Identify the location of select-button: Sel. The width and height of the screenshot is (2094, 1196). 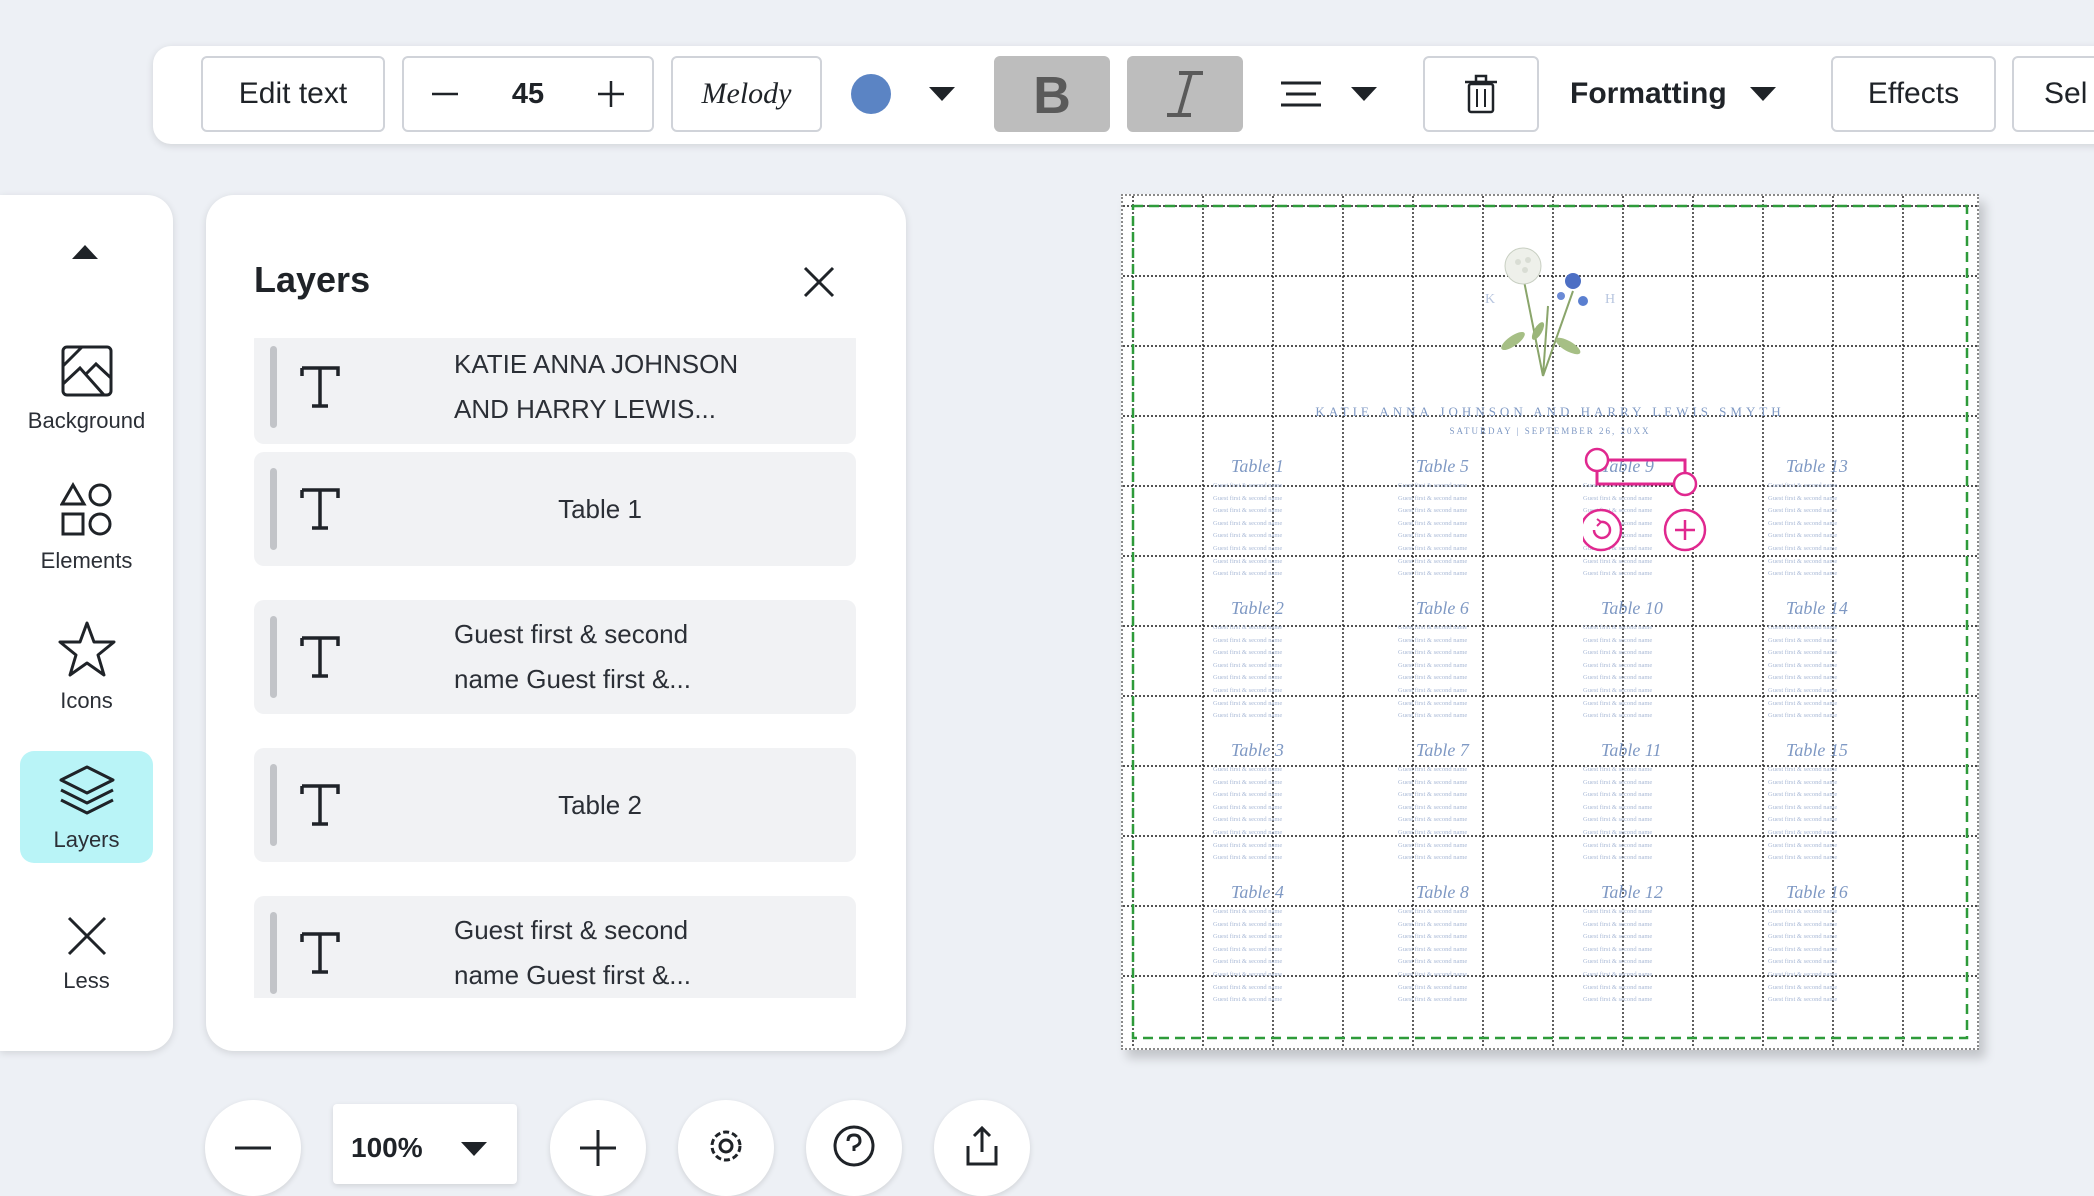
(2053, 94).